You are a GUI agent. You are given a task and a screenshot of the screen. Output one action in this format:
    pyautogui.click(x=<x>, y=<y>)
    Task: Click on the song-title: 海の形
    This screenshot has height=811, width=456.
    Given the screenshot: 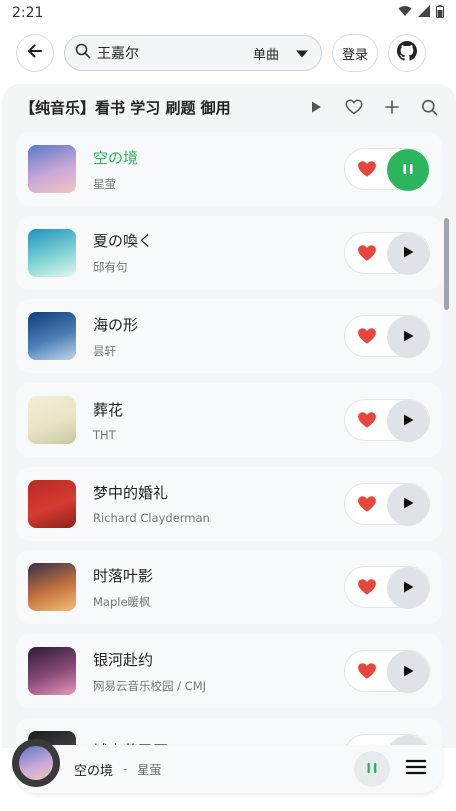 What is the action you would take?
    pyautogui.click(x=116, y=324)
    